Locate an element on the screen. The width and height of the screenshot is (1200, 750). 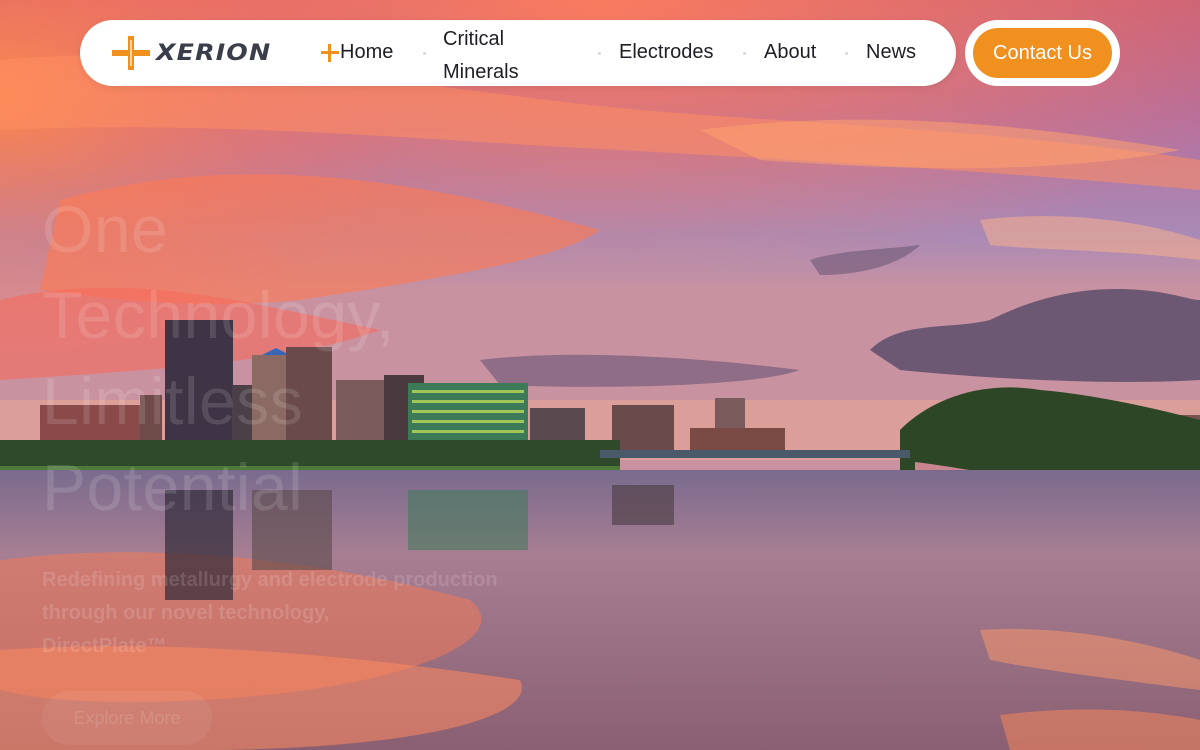
hero-tech-name: DirectPlate™ is located at coordinates (104, 646).